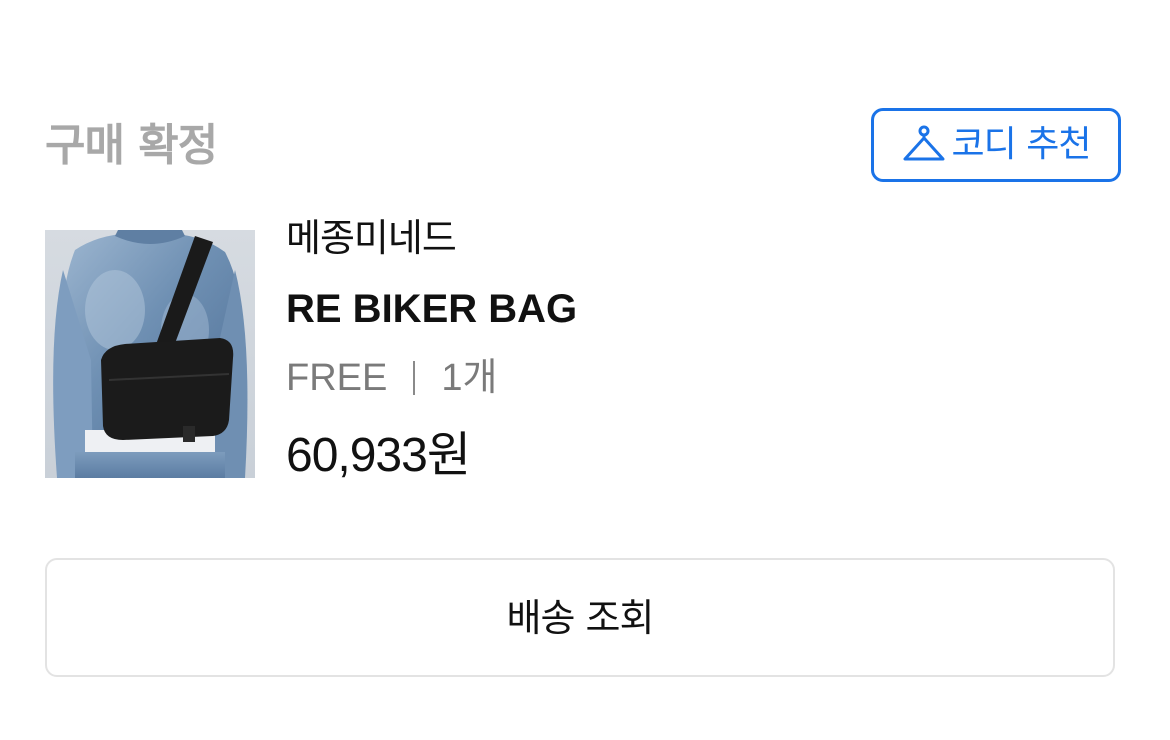 The height and width of the screenshot is (740, 1170). What do you see at coordinates (131, 145) in the screenshot?
I see `order-status-title: 구매 확정` at bounding box center [131, 145].